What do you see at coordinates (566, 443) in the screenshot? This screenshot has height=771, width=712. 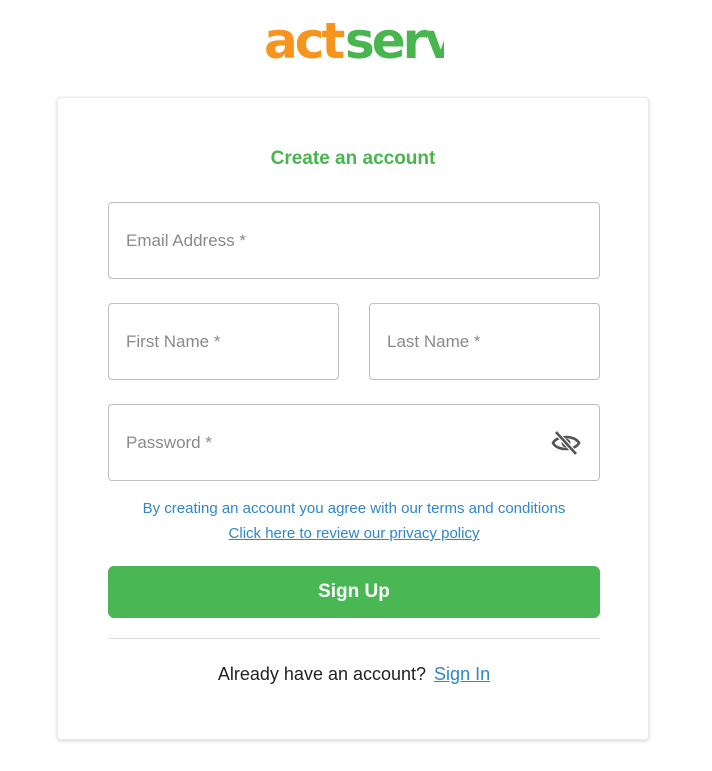 I see `eye-off-icon` at bounding box center [566, 443].